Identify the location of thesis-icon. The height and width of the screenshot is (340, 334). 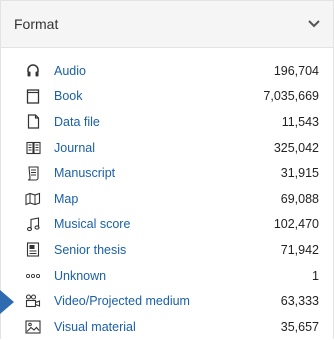
(33, 250).